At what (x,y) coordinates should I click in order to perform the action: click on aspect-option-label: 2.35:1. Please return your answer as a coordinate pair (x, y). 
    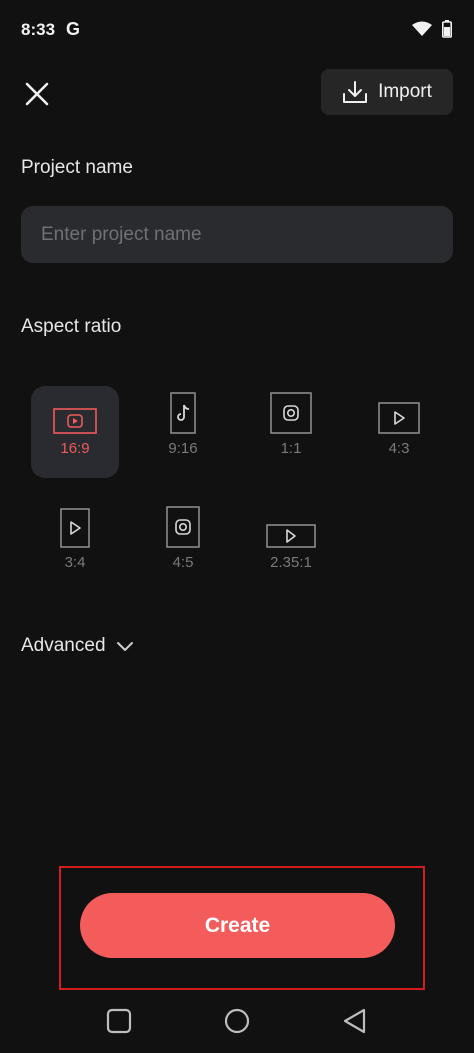
    Looking at the image, I should click on (291, 562).